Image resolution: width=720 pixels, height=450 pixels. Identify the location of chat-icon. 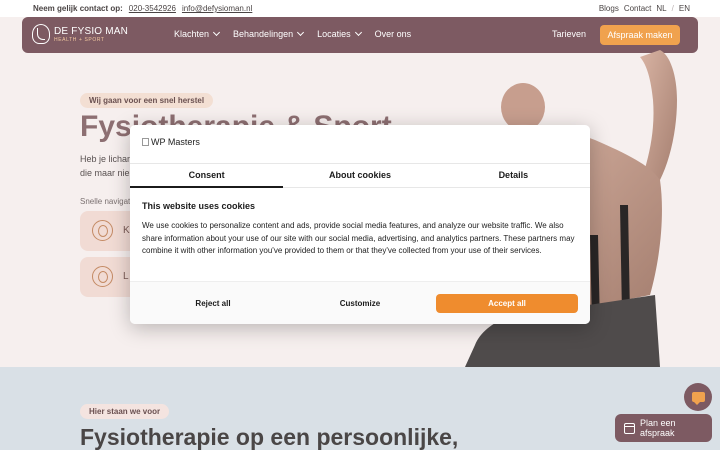
(698, 398).